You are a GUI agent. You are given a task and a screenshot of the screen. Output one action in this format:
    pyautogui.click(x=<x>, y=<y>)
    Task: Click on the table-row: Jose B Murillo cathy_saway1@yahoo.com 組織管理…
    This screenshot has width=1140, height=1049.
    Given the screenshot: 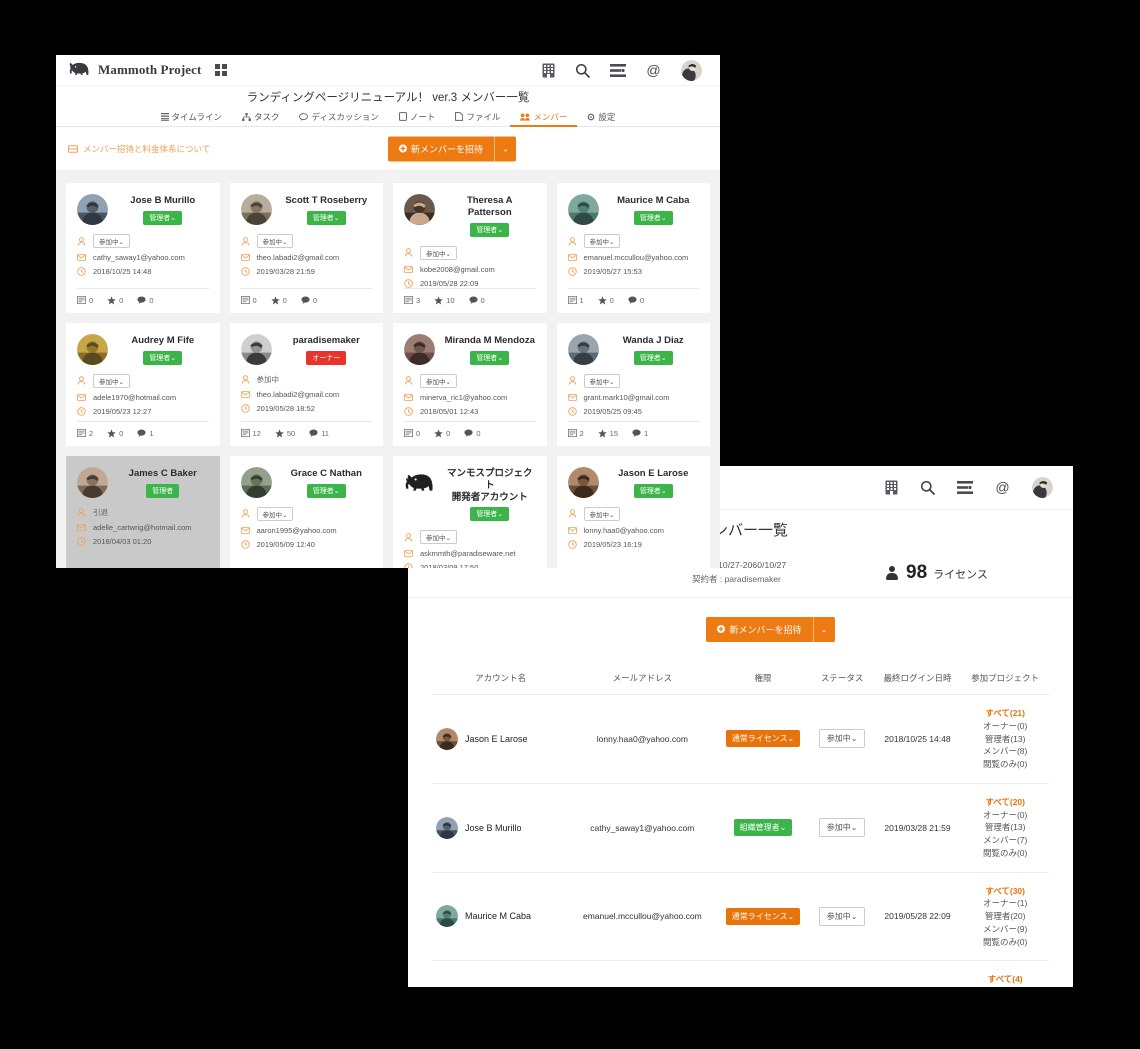 What is the action you would take?
    pyautogui.click(x=740, y=828)
    